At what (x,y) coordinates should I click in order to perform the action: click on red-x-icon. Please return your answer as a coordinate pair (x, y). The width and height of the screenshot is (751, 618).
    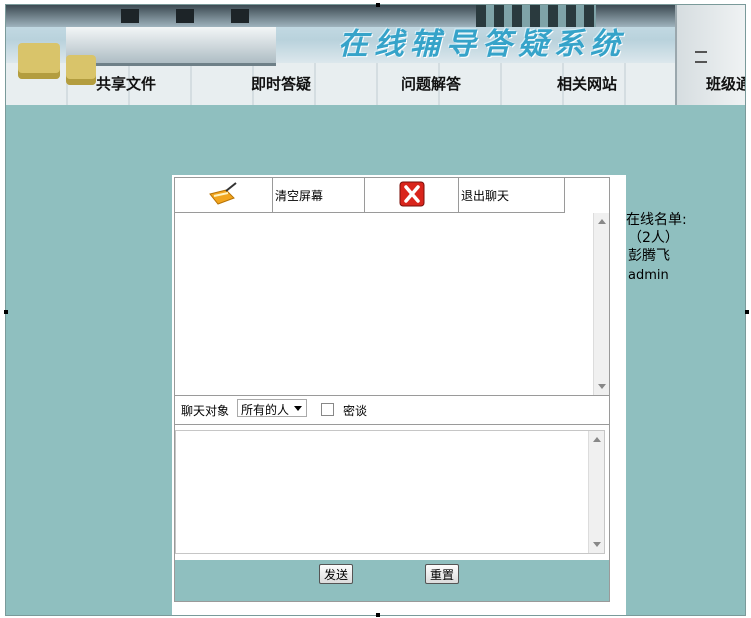
    Looking at the image, I should click on (412, 195).